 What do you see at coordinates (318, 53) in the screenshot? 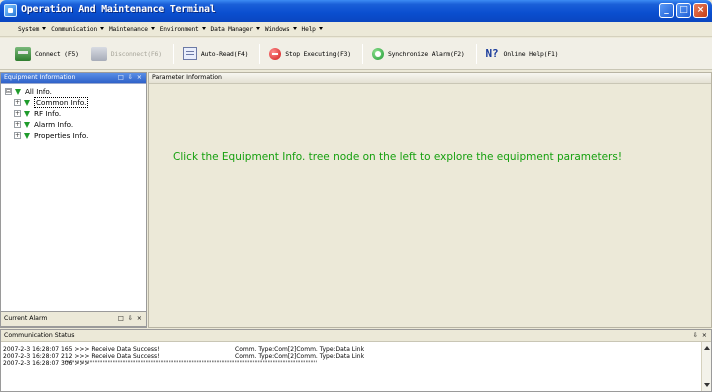
I see `stop-executing-label: Stop Executing(F3)` at bounding box center [318, 53].